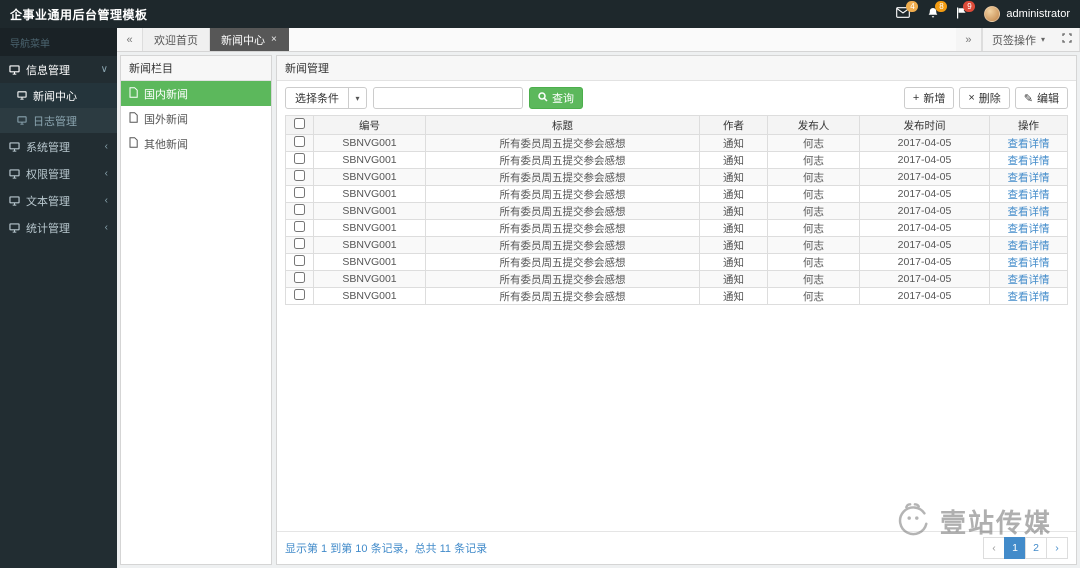 The width and height of the screenshot is (1080, 568). I want to click on page-button-2: 2, so click(1036, 548).